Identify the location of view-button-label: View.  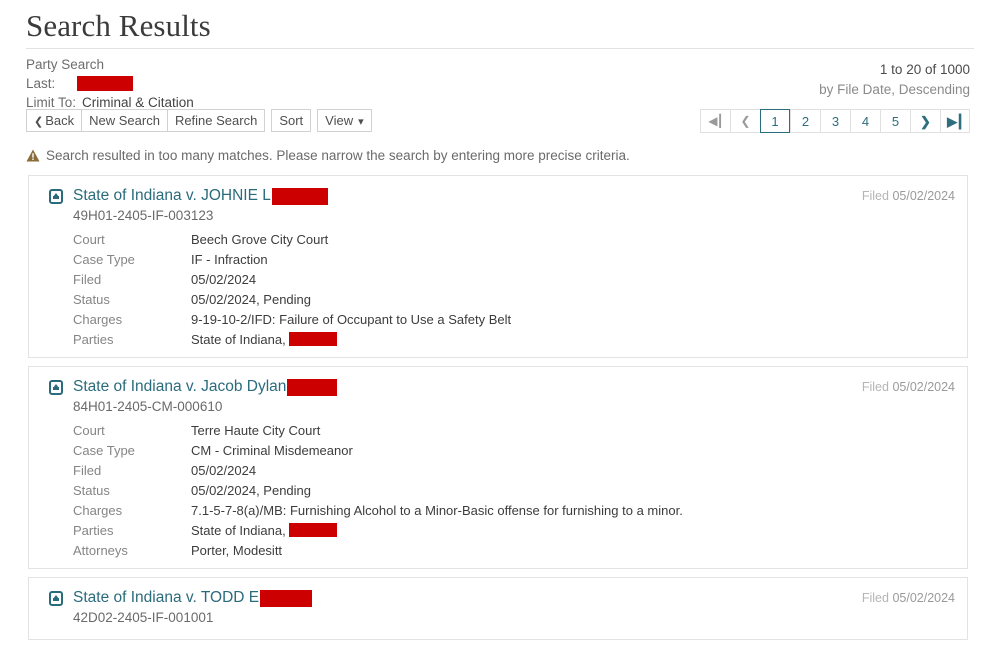
(339, 120).